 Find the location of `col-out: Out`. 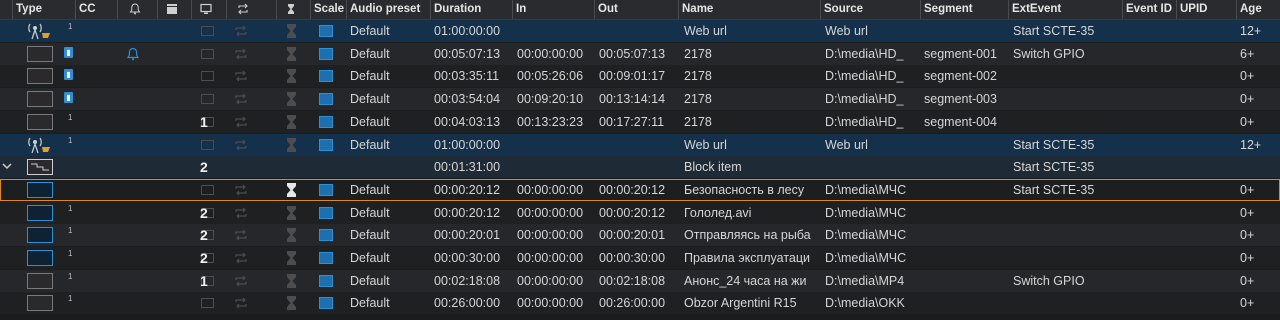

col-out: Out is located at coordinates (636, 9).